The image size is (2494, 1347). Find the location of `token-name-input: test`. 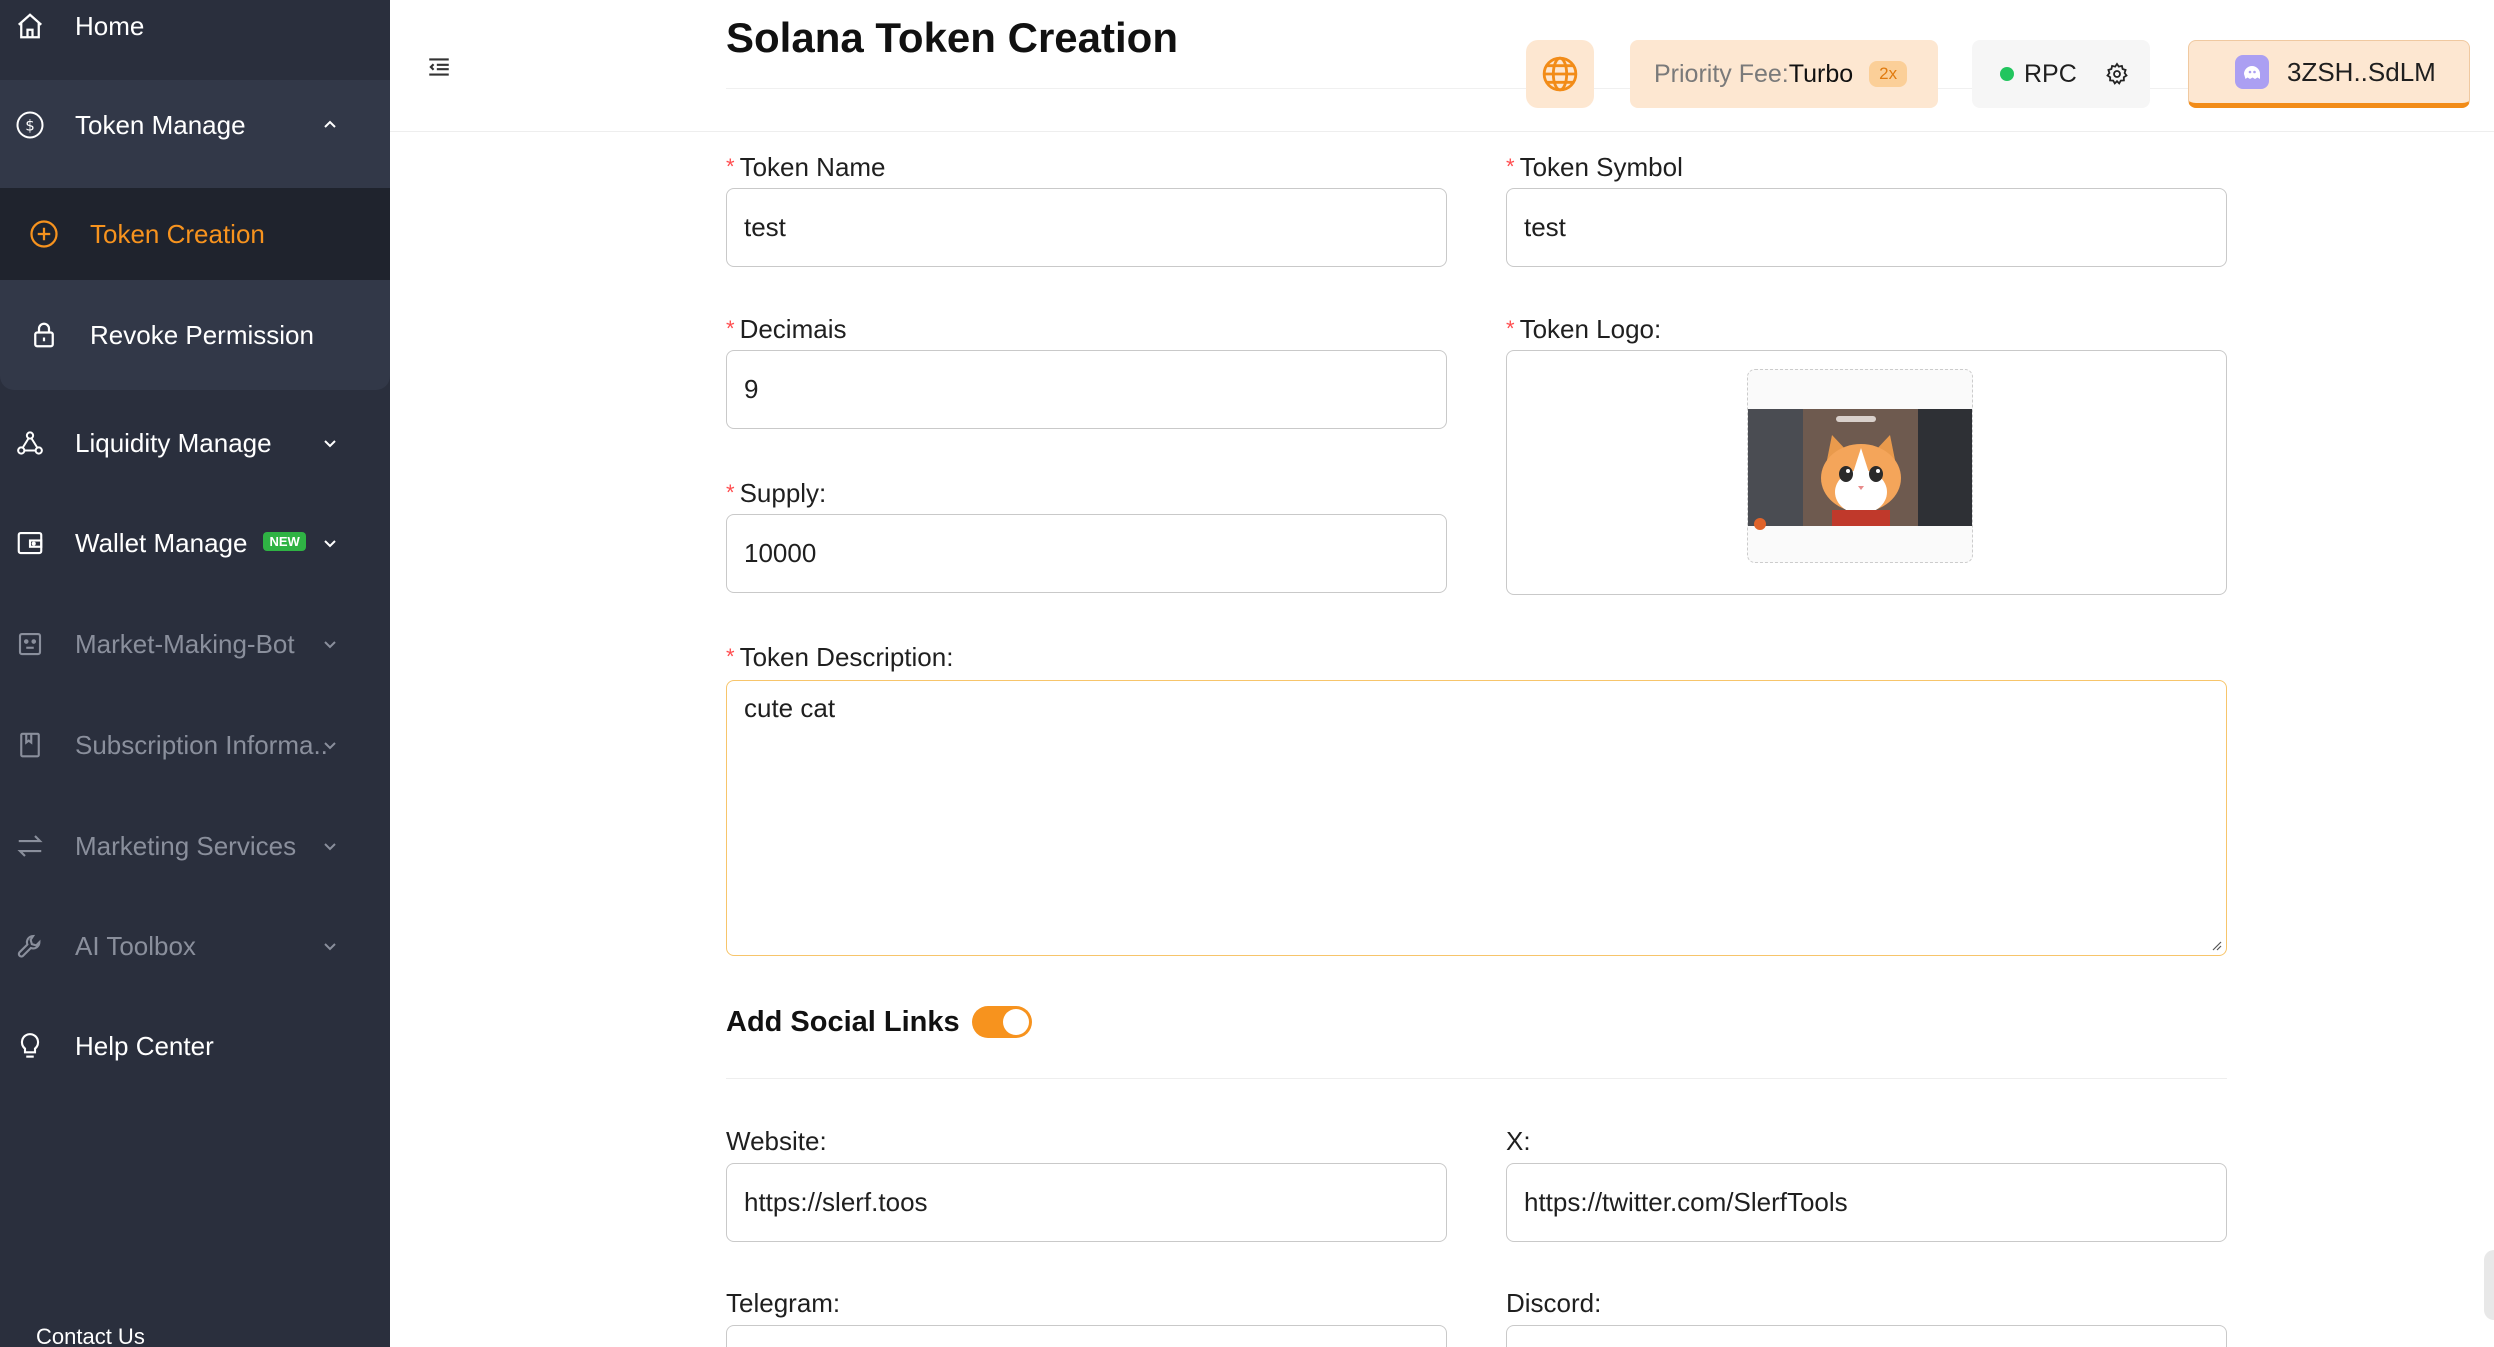

token-name-input: test is located at coordinates (1086, 227).